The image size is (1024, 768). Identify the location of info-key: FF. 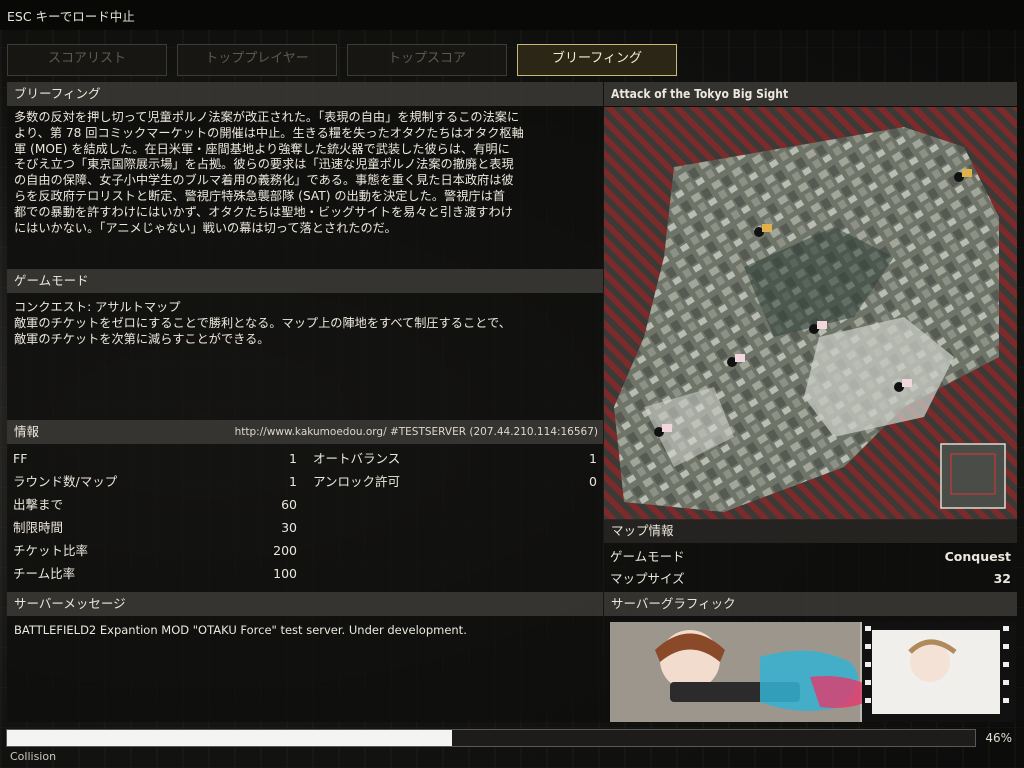
(20, 458).